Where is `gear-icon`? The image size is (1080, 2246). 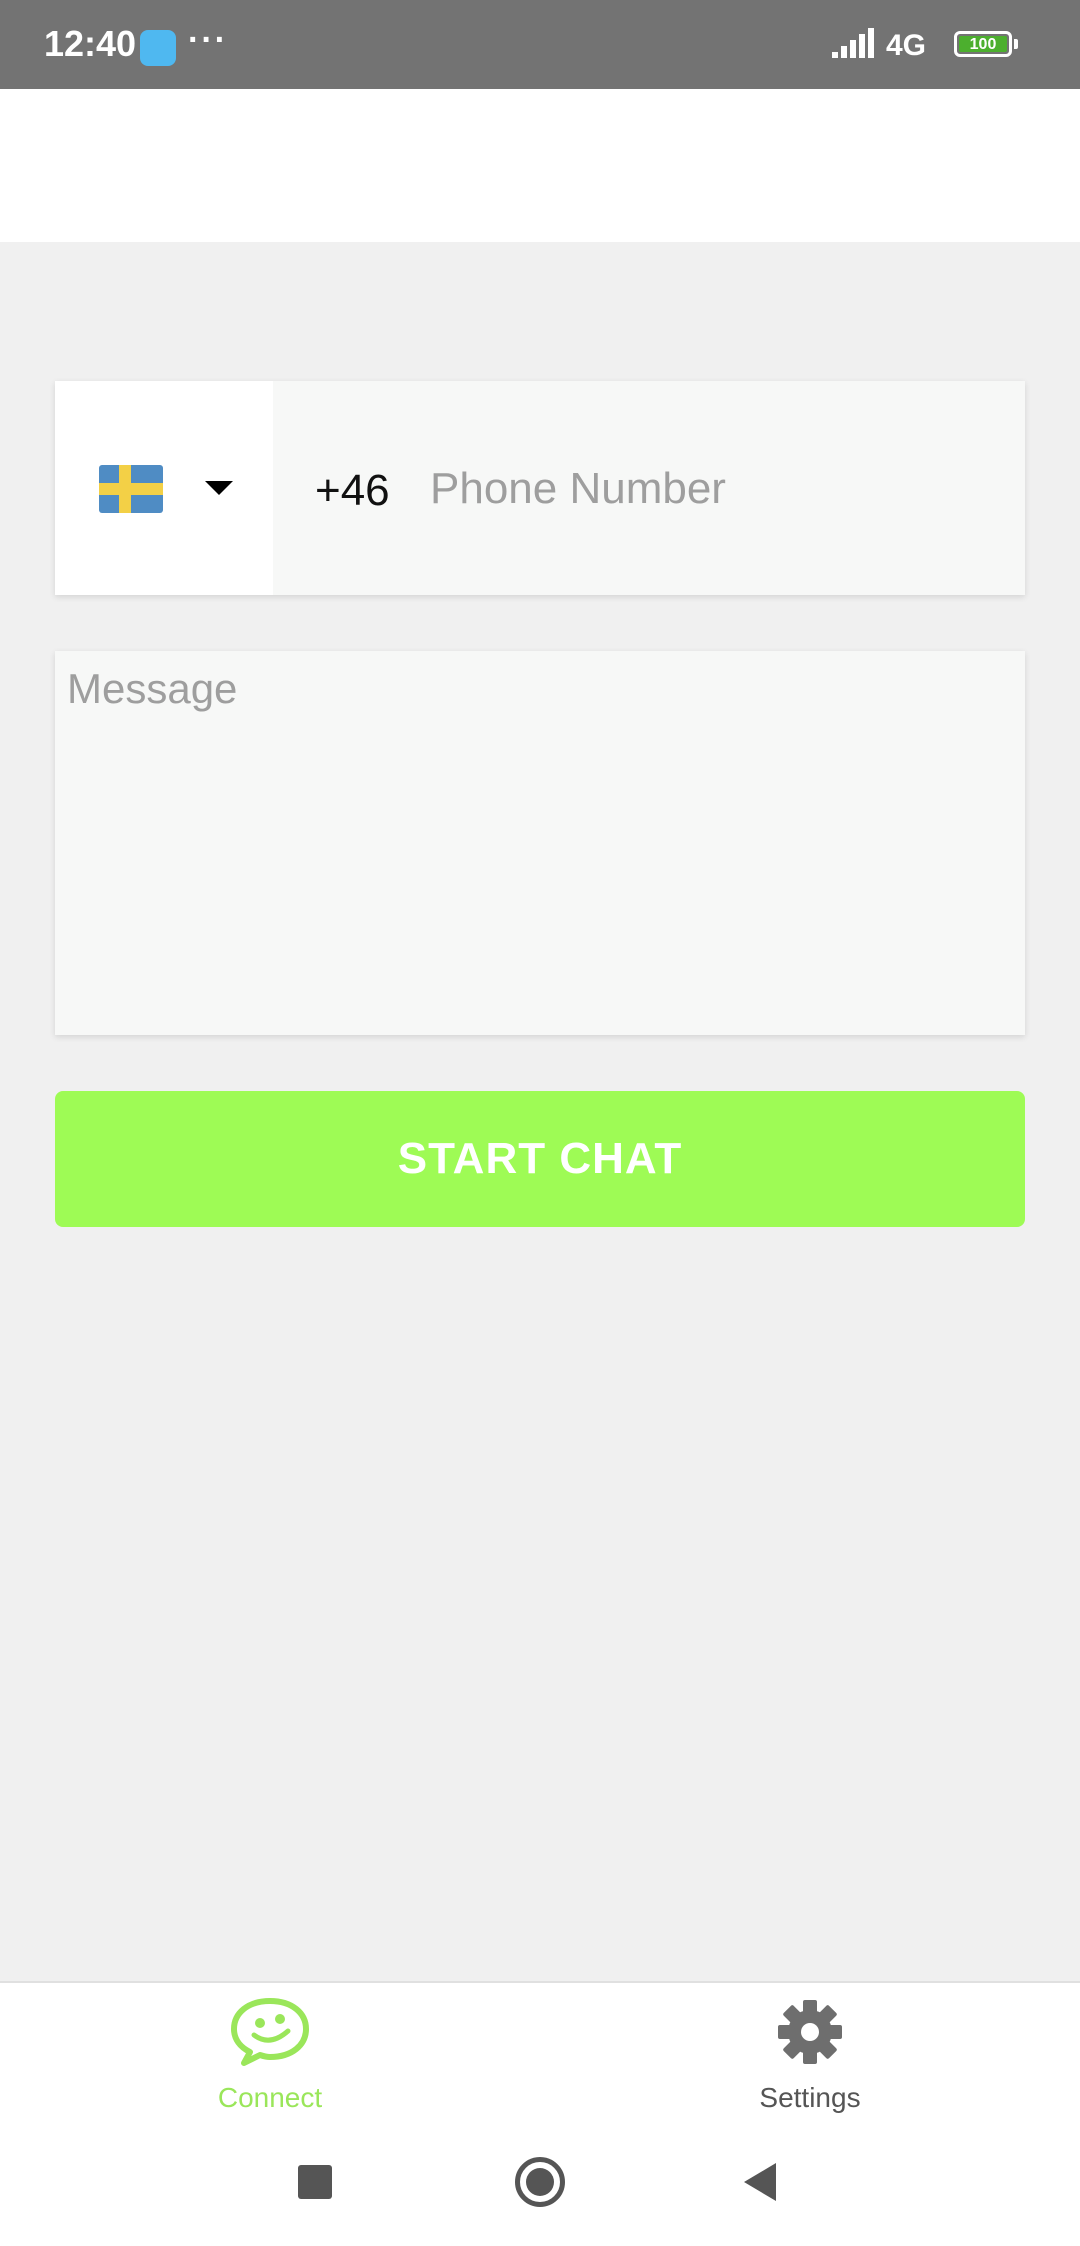 gear-icon is located at coordinates (810, 2032).